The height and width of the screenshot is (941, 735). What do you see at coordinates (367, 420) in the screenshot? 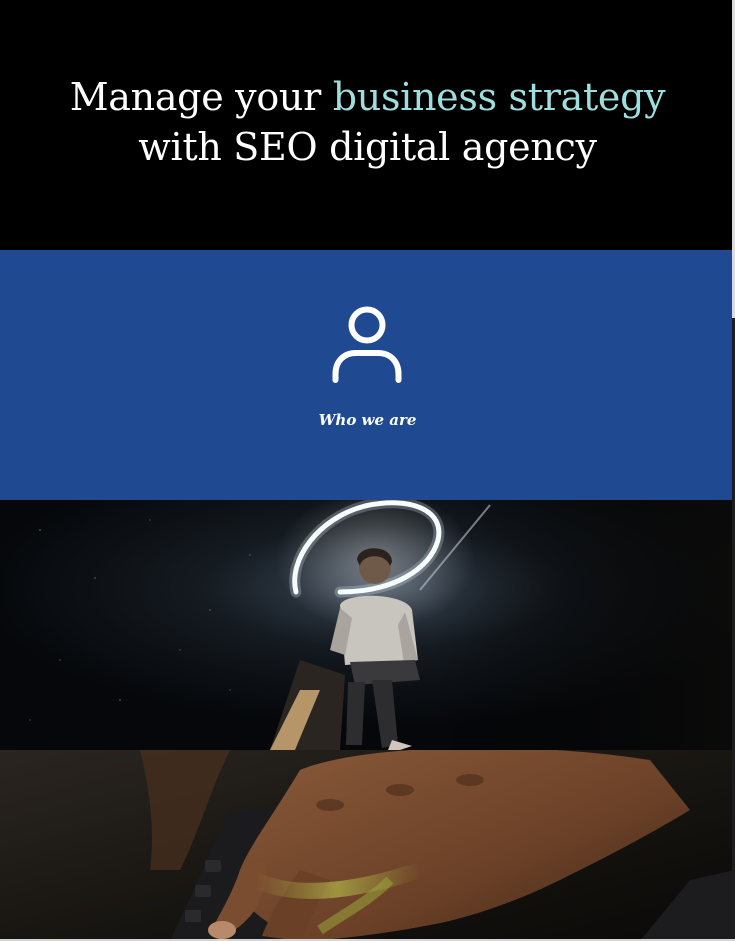
I see `who-we-are-label: Who we are` at bounding box center [367, 420].